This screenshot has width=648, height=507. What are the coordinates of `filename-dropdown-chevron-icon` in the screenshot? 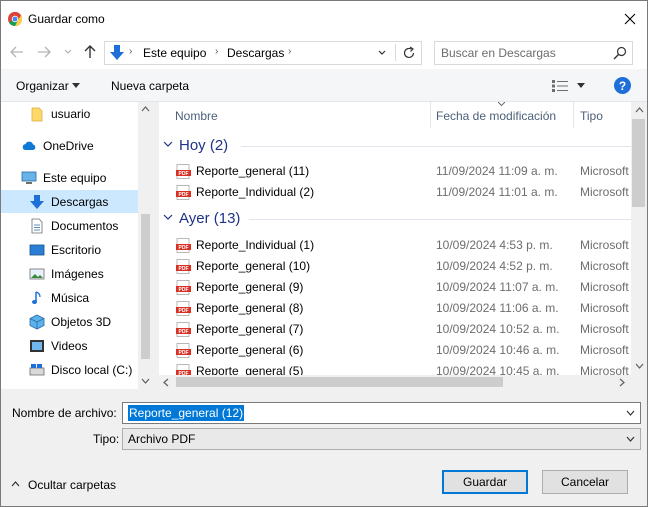 It's located at (630, 413).